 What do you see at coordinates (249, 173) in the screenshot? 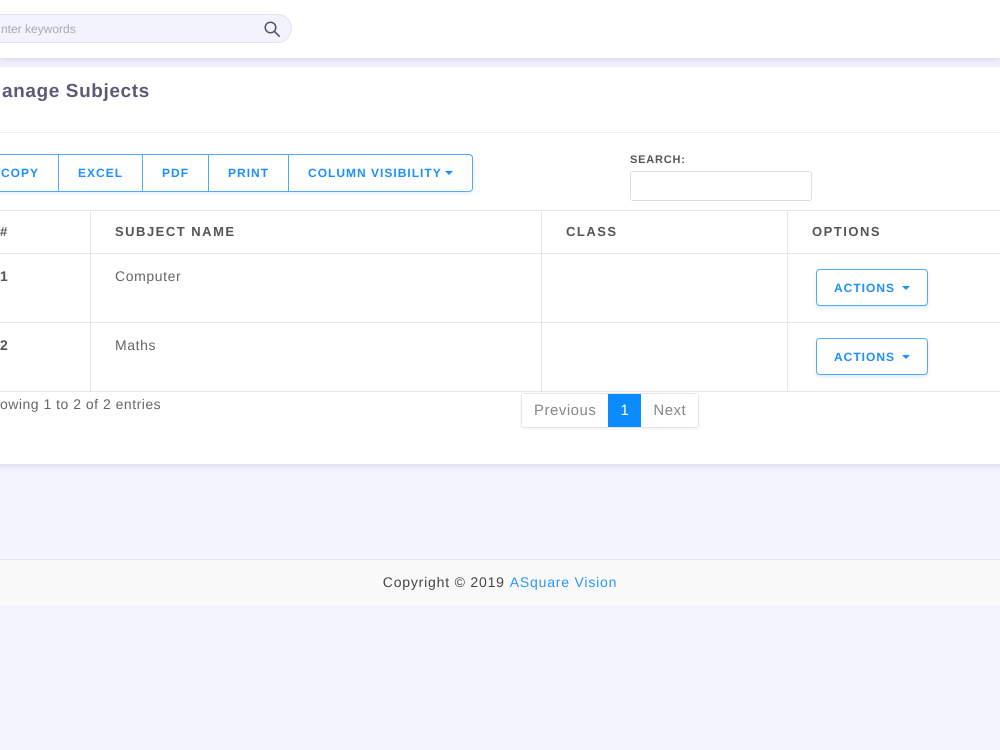
I see `export-button: PRINT` at bounding box center [249, 173].